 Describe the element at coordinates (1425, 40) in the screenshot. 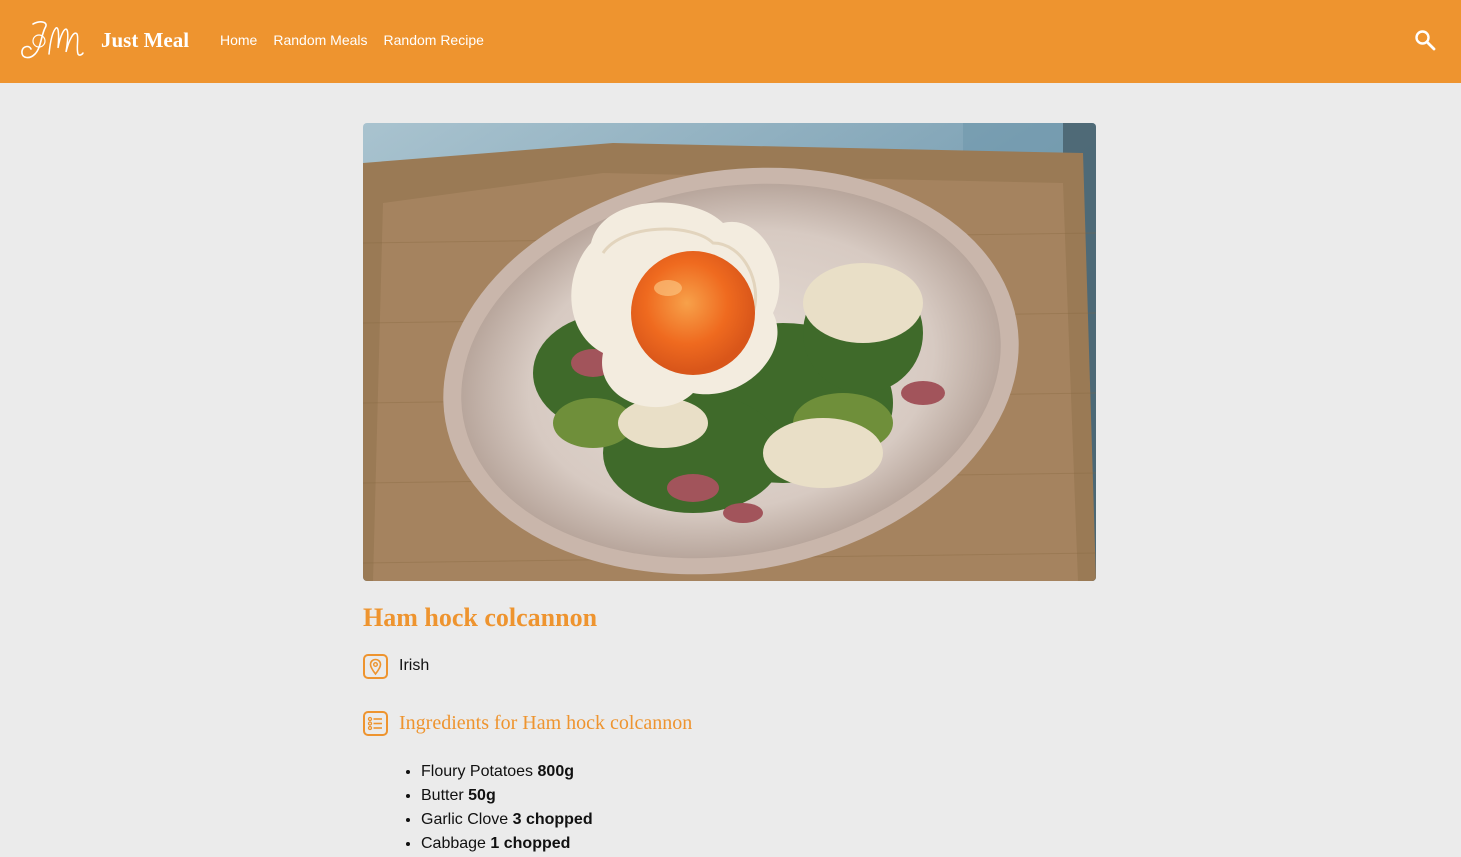

I see `search-icon` at that location.